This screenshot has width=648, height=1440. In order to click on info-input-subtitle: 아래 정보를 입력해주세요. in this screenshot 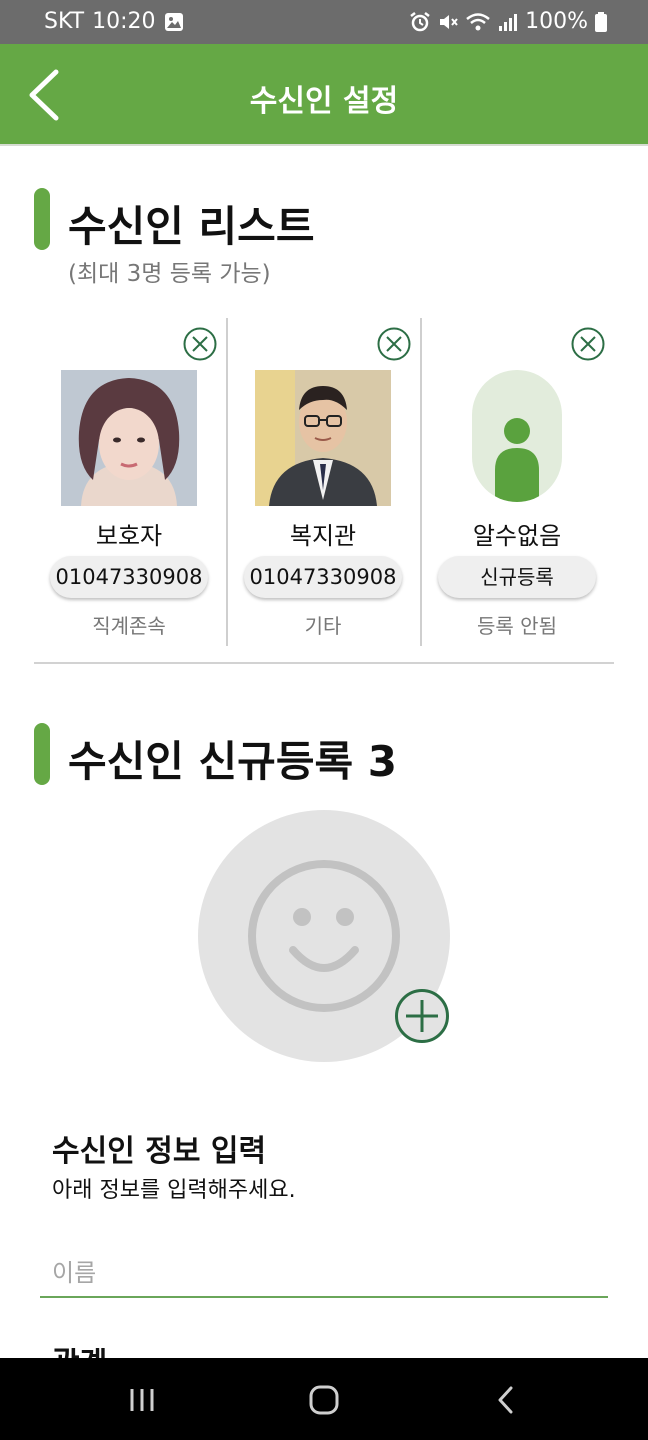, I will do `click(174, 1190)`.